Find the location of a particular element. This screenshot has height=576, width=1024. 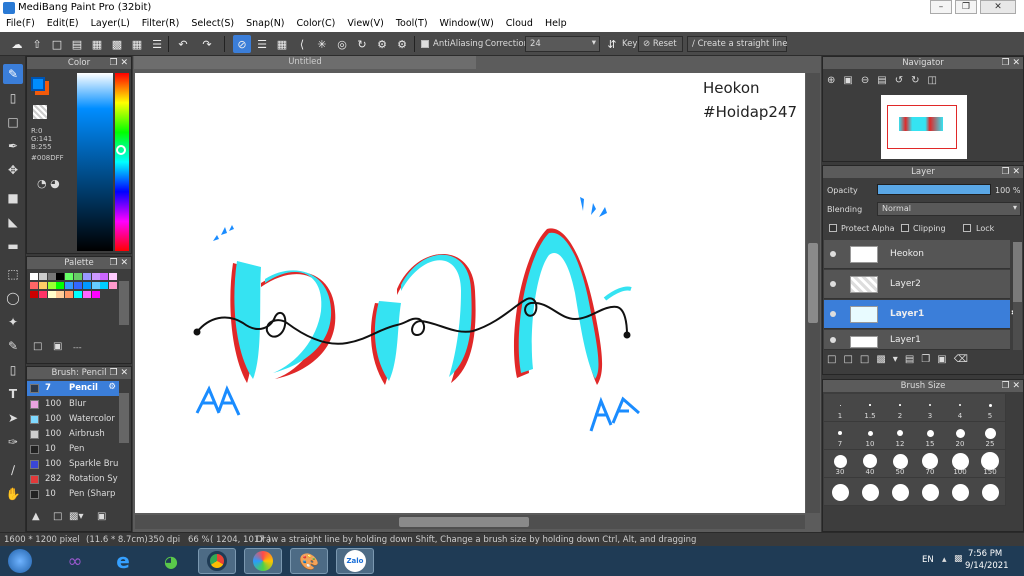

internet-explorer-icon: e is located at coordinates (123, 561).